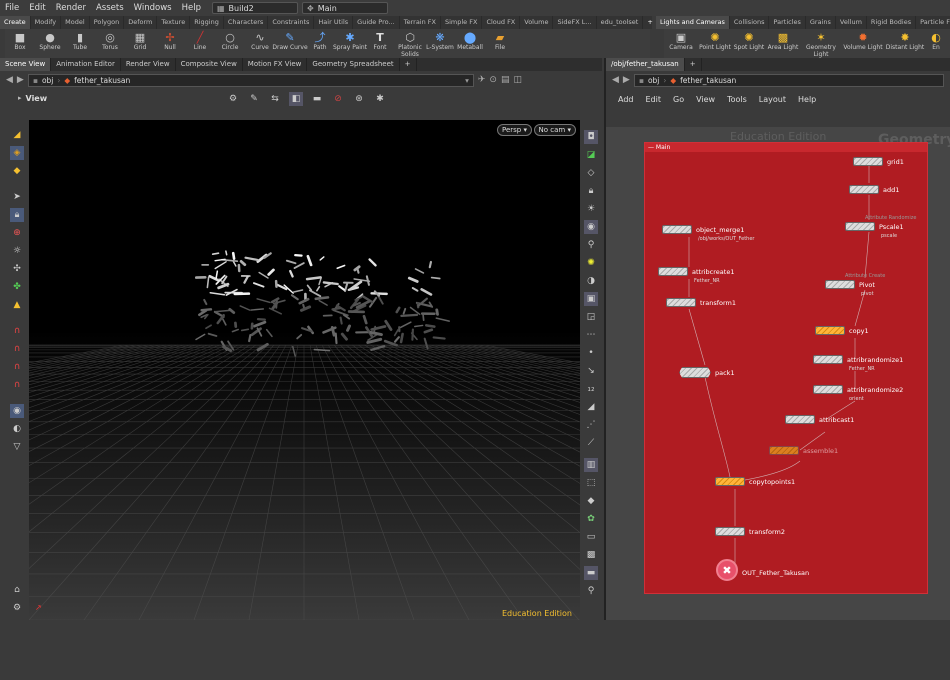 The image size is (950, 680). Describe the element at coordinates (681, 43) in the screenshot. I see `tool-camera: ▣Camera` at that location.